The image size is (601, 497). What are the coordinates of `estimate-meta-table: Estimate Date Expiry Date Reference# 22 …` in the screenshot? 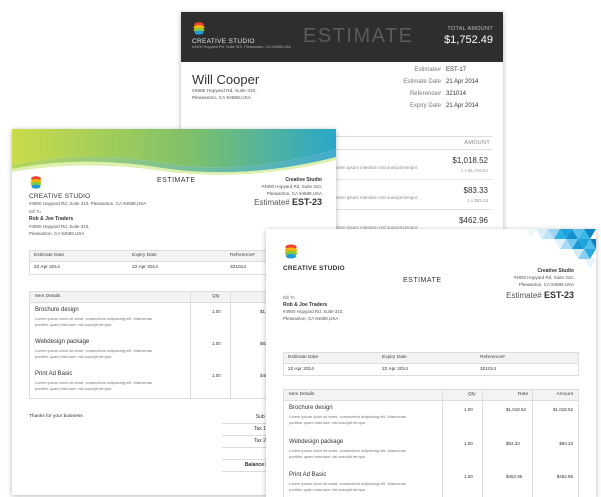 It's located at (431, 364).